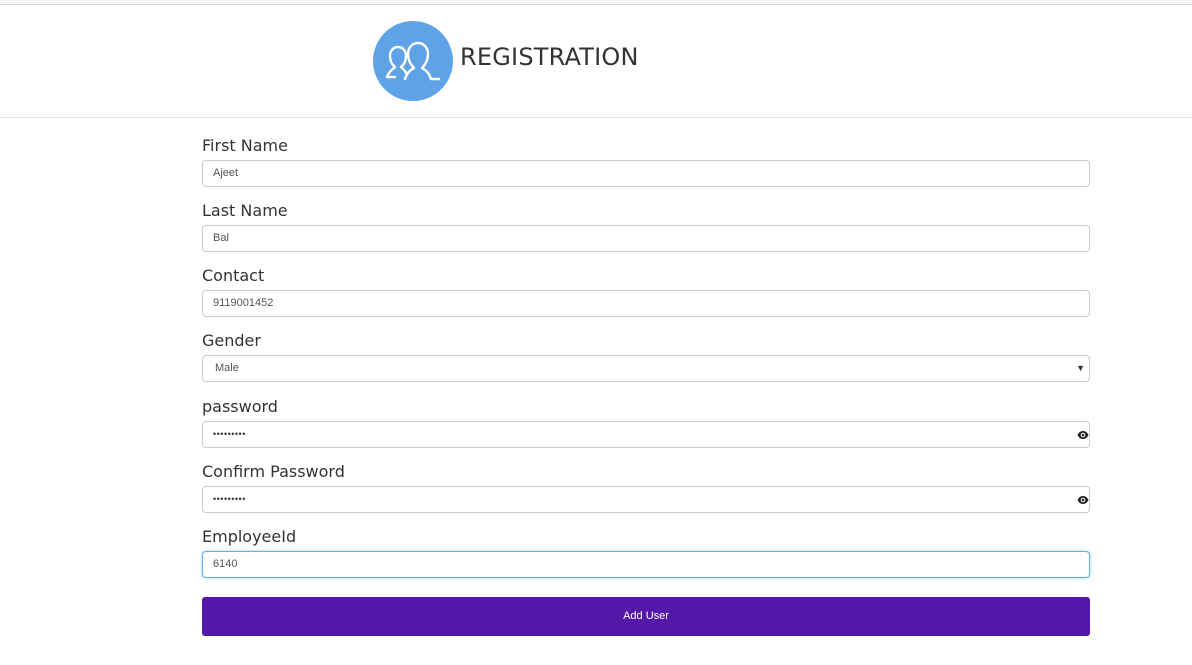 The width and height of the screenshot is (1192, 665). What do you see at coordinates (229, 499) in the screenshot?
I see `confirm-password-value: •••••••••` at bounding box center [229, 499].